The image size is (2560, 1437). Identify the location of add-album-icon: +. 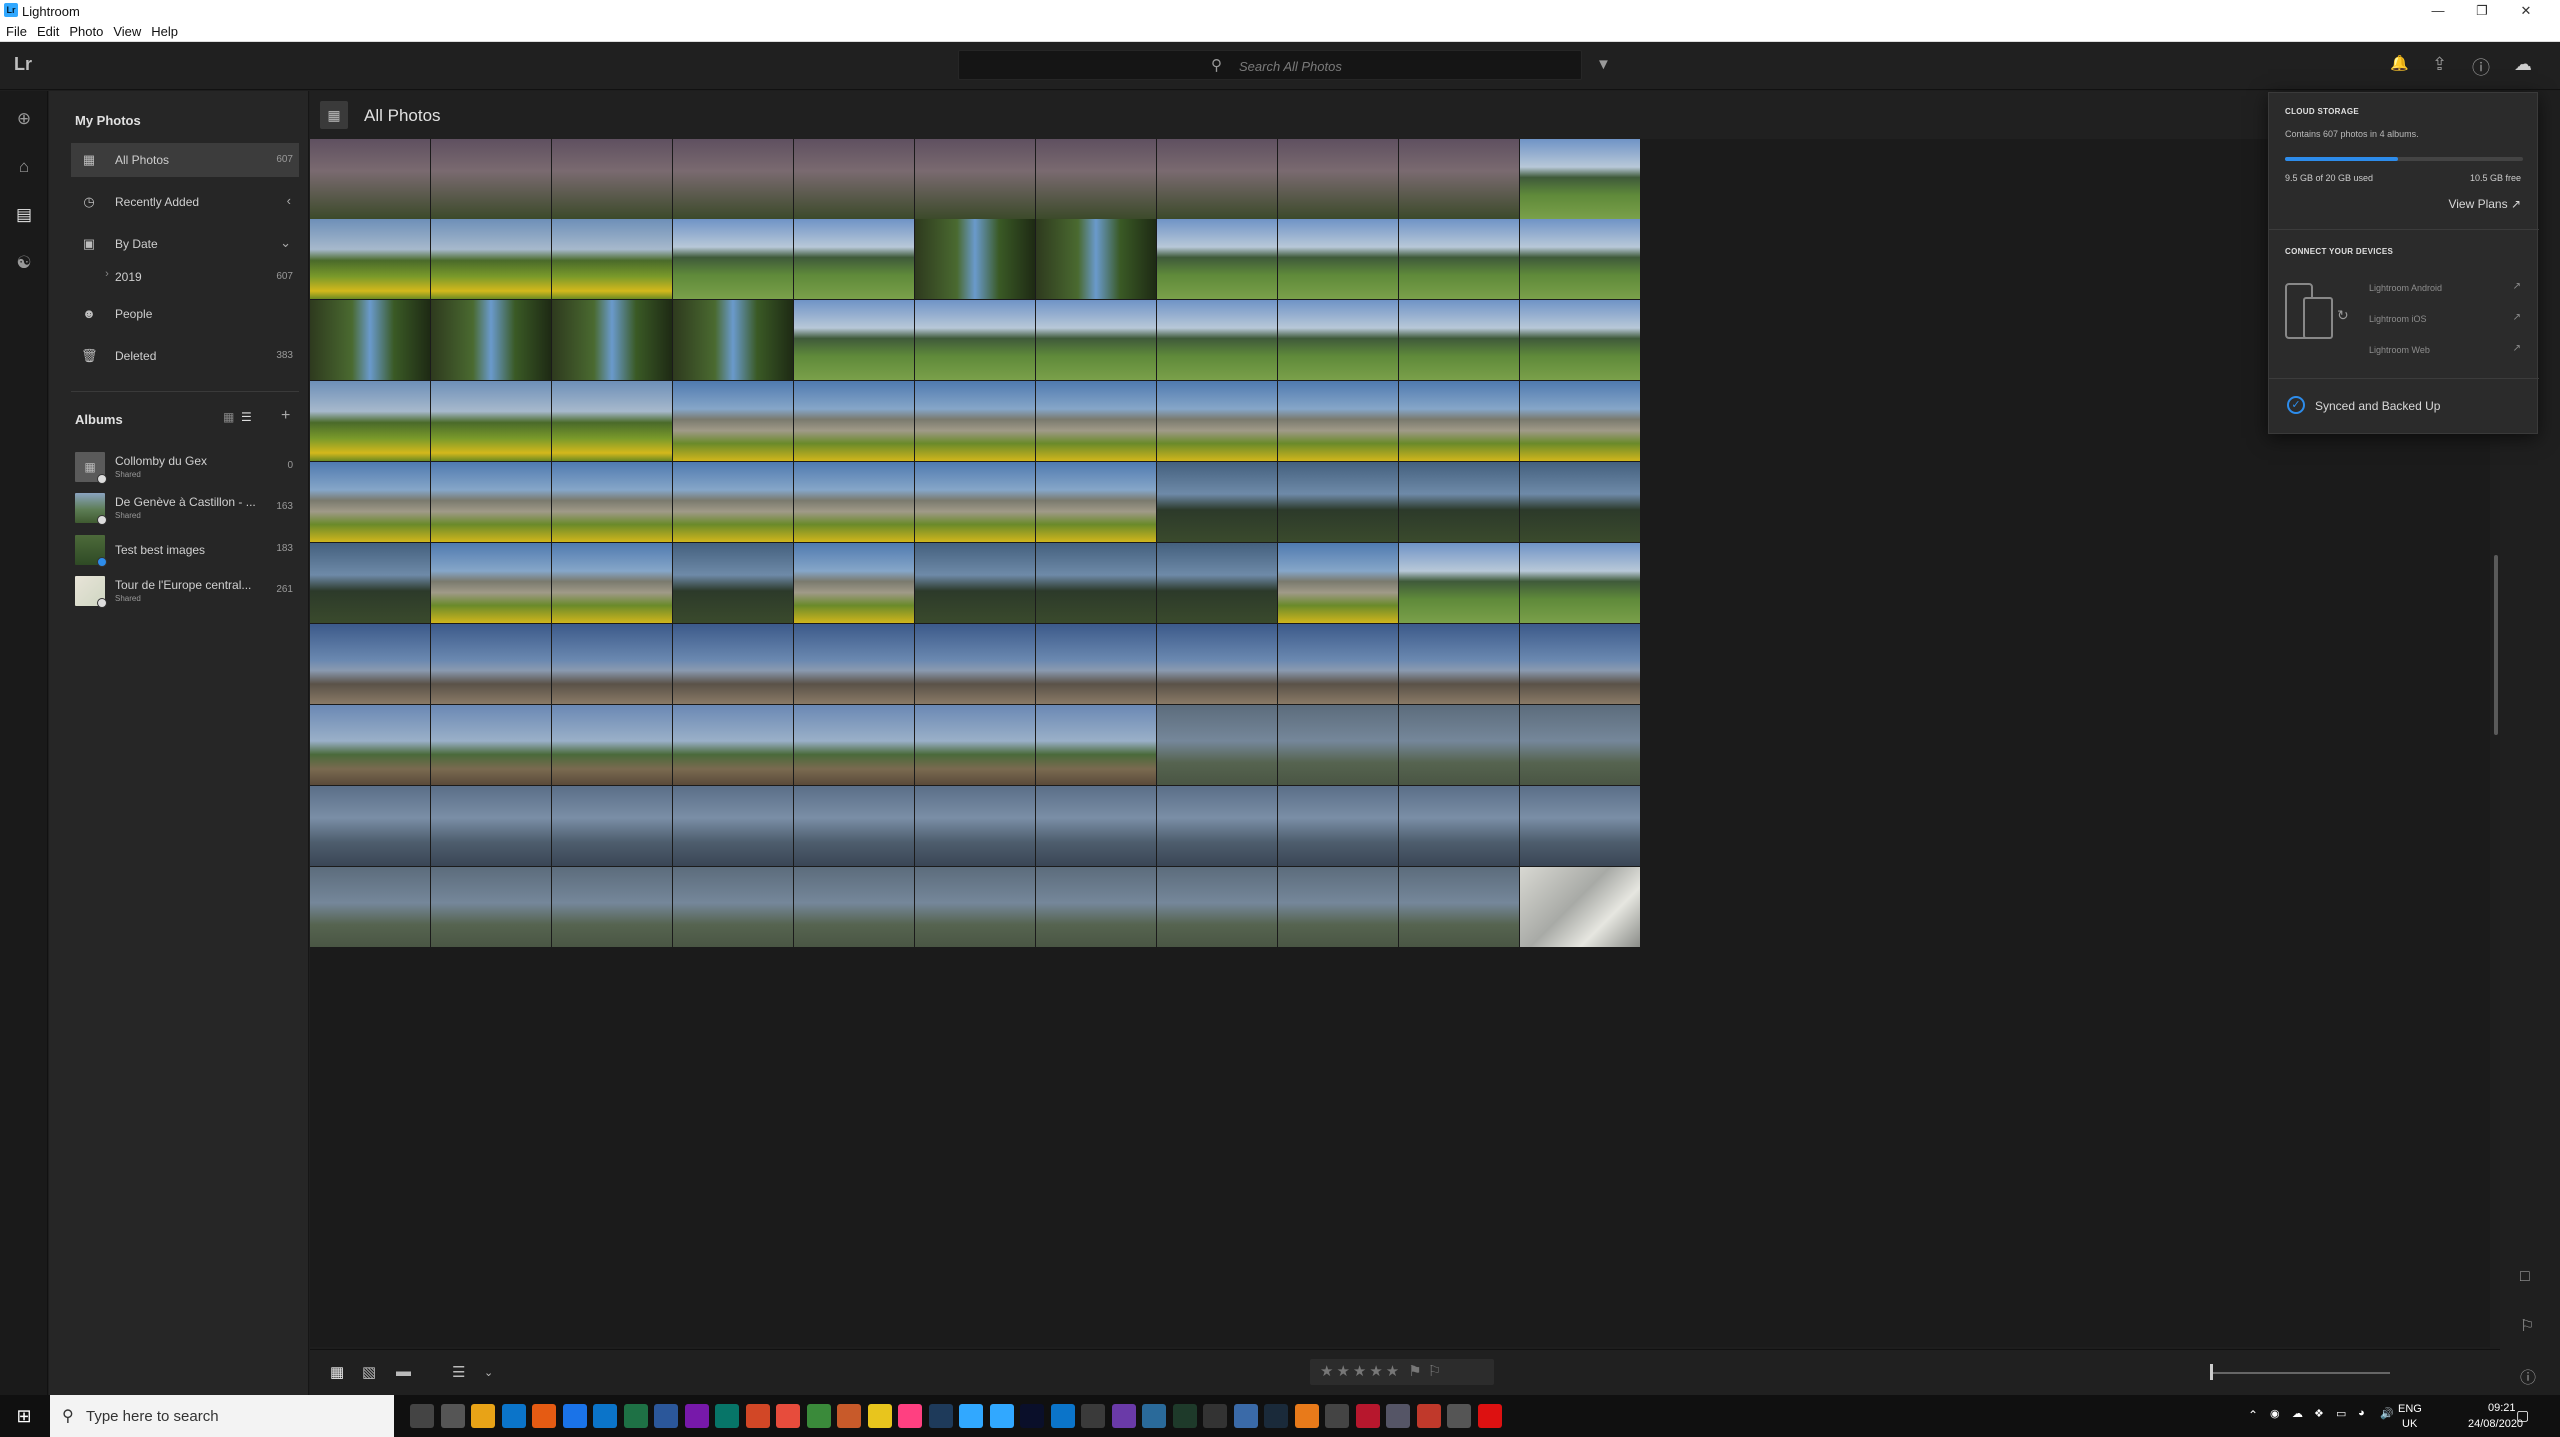
(285, 416).